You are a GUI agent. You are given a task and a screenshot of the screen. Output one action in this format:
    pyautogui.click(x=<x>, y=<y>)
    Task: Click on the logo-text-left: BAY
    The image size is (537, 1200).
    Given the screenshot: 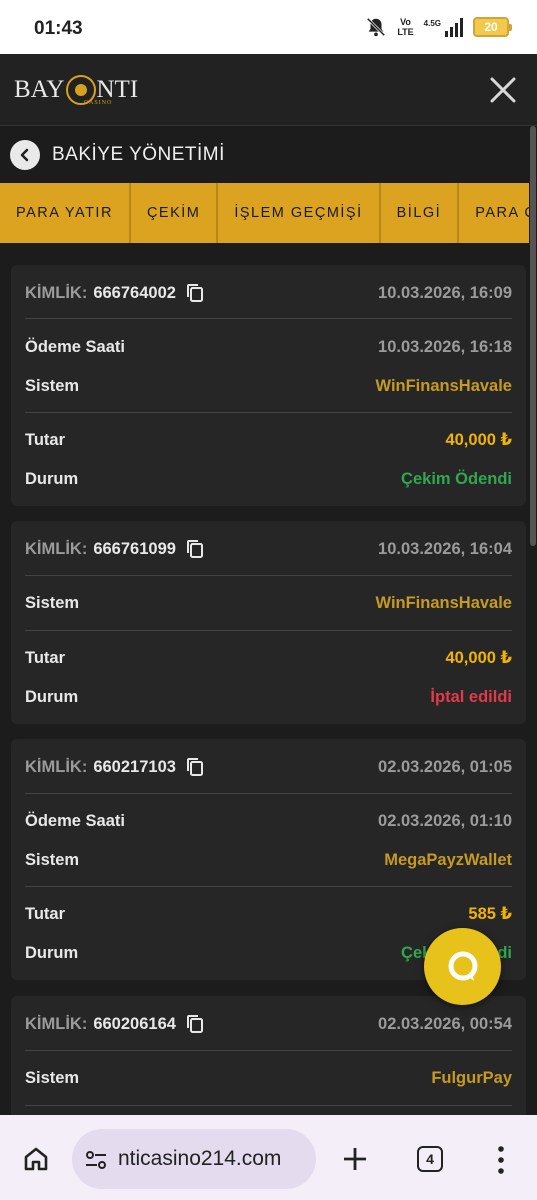 What is the action you would take?
    pyautogui.click(x=39, y=89)
    